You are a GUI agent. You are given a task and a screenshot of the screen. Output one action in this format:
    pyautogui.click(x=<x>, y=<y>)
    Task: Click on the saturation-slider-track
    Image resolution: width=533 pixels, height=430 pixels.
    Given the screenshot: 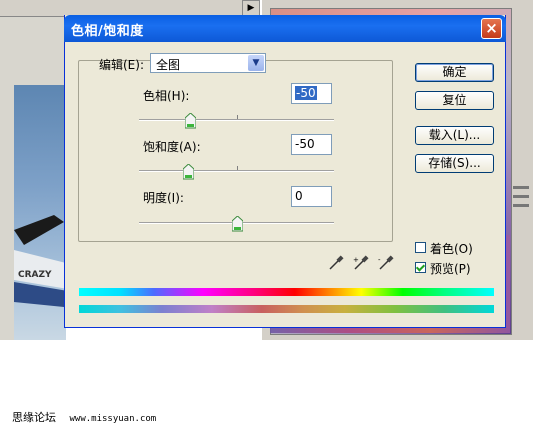 What is the action you would take?
    pyautogui.click(x=236, y=171)
    